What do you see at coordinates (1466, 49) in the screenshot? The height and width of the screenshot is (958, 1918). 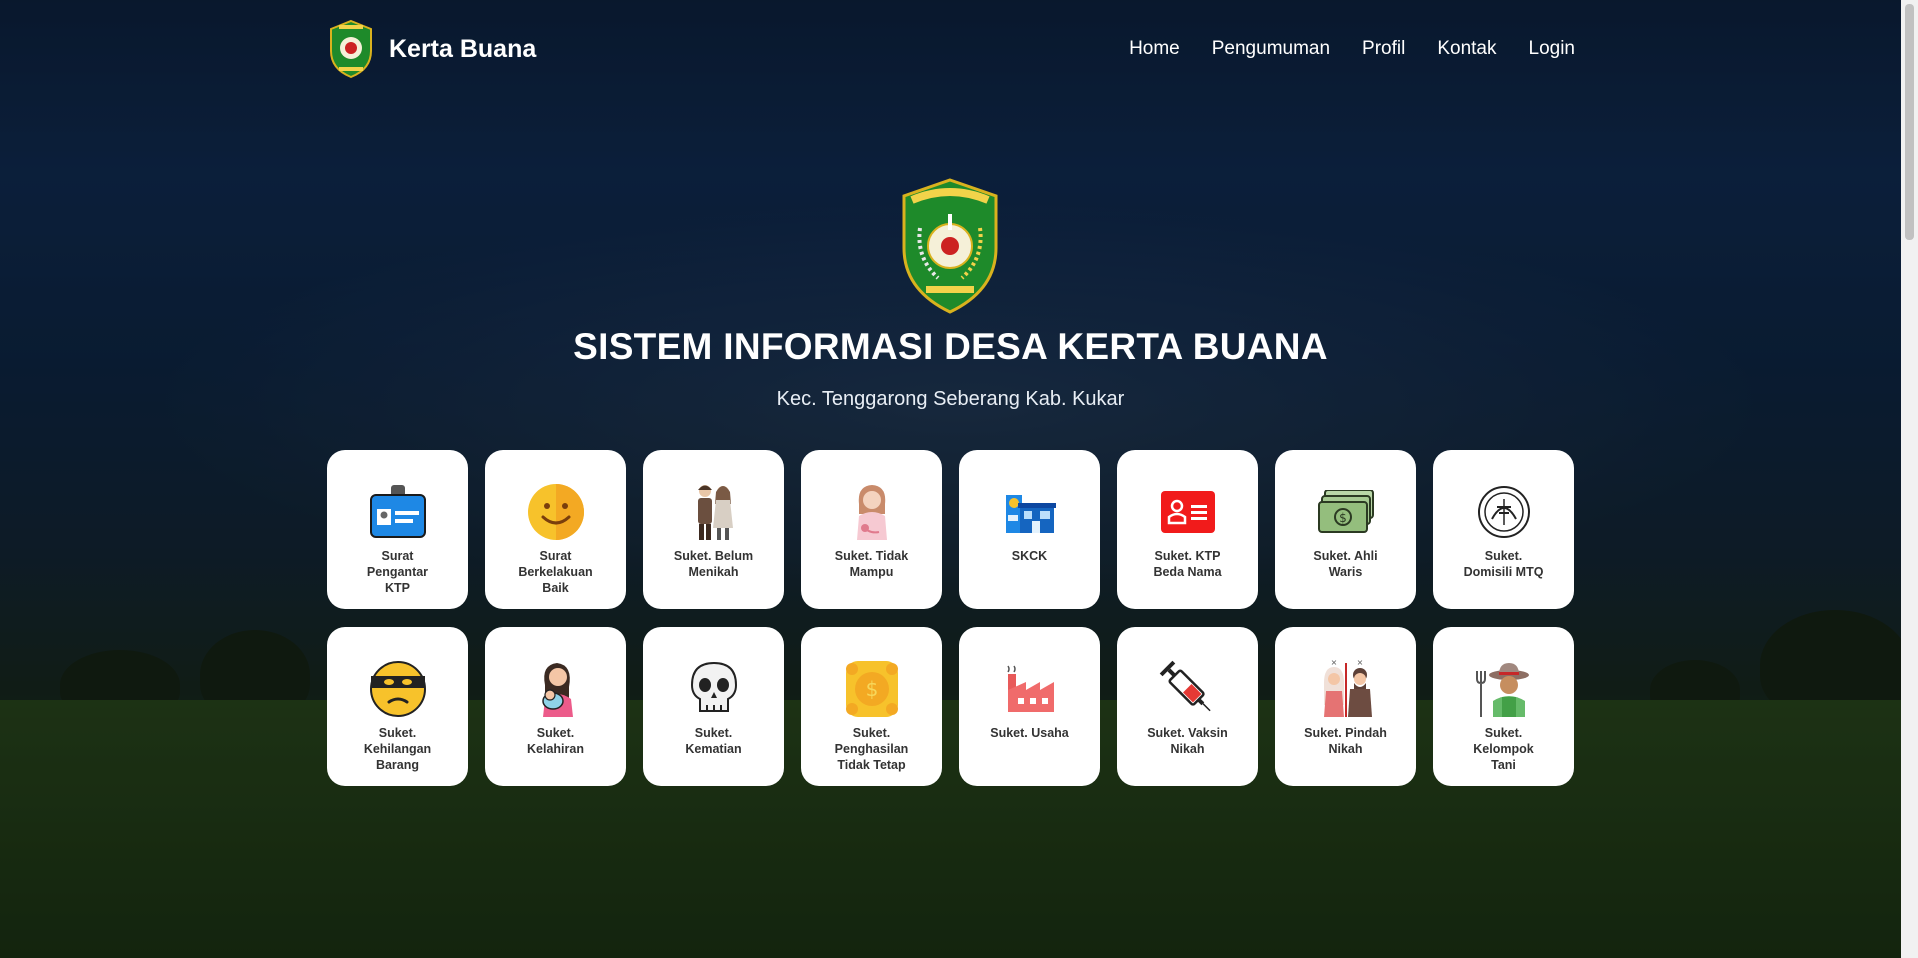 I see `nav-kontak: Kontak` at bounding box center [1466, 49].